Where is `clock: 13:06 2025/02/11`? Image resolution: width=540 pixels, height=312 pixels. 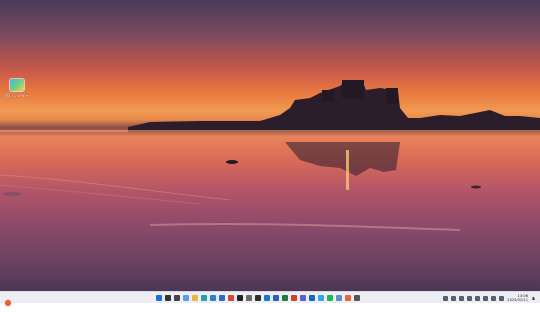 clock: 13:06 2025/02/11 is located at coordinates (517, 298).